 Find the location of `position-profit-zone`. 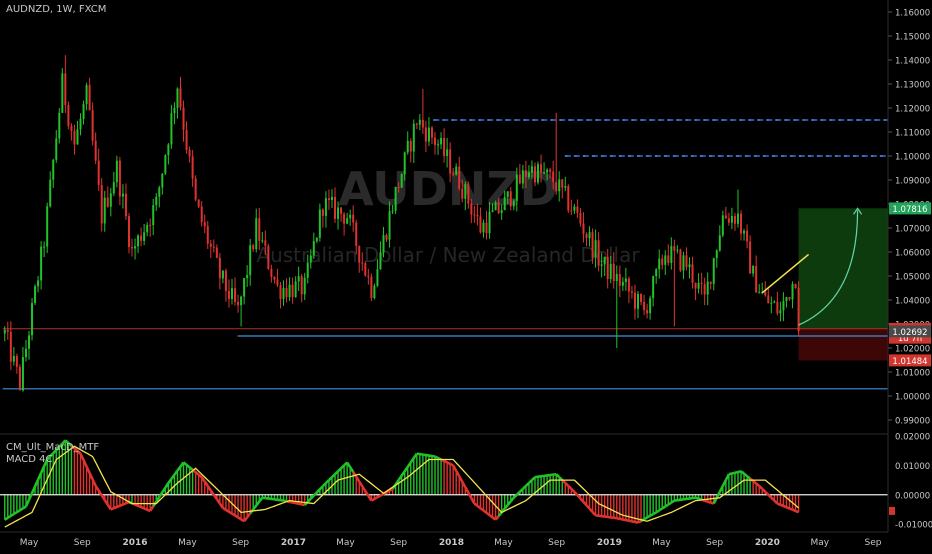

position-profit-zone is located at coordinates (843, 268).